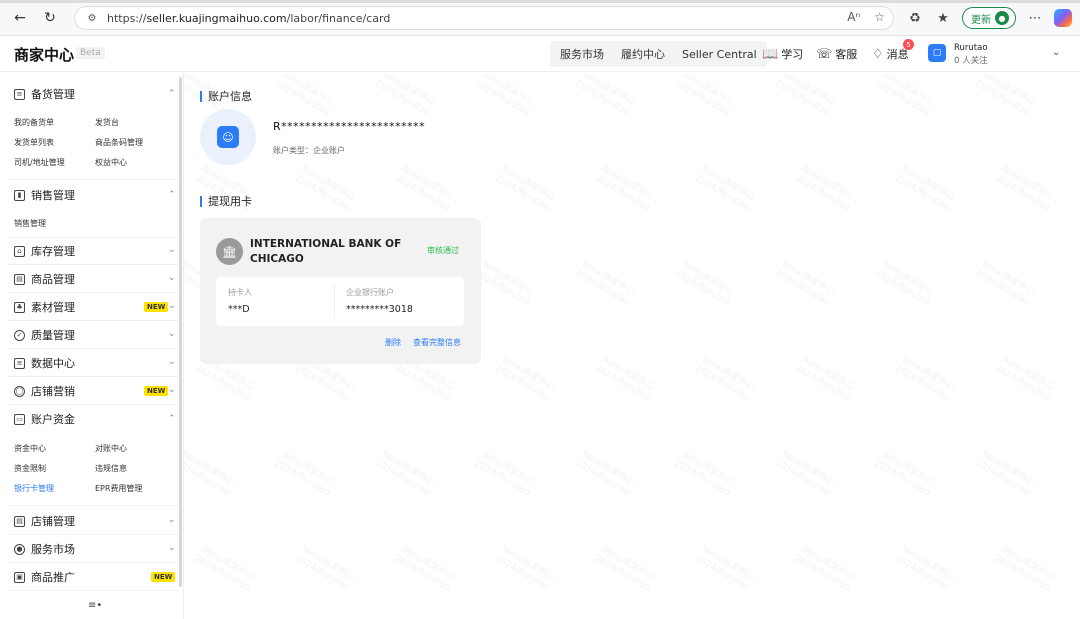  Describe the element at coordinates (44, 307) in the screenshot. I see `sidebar-section-materials: ♣ 素材管理` at that location.